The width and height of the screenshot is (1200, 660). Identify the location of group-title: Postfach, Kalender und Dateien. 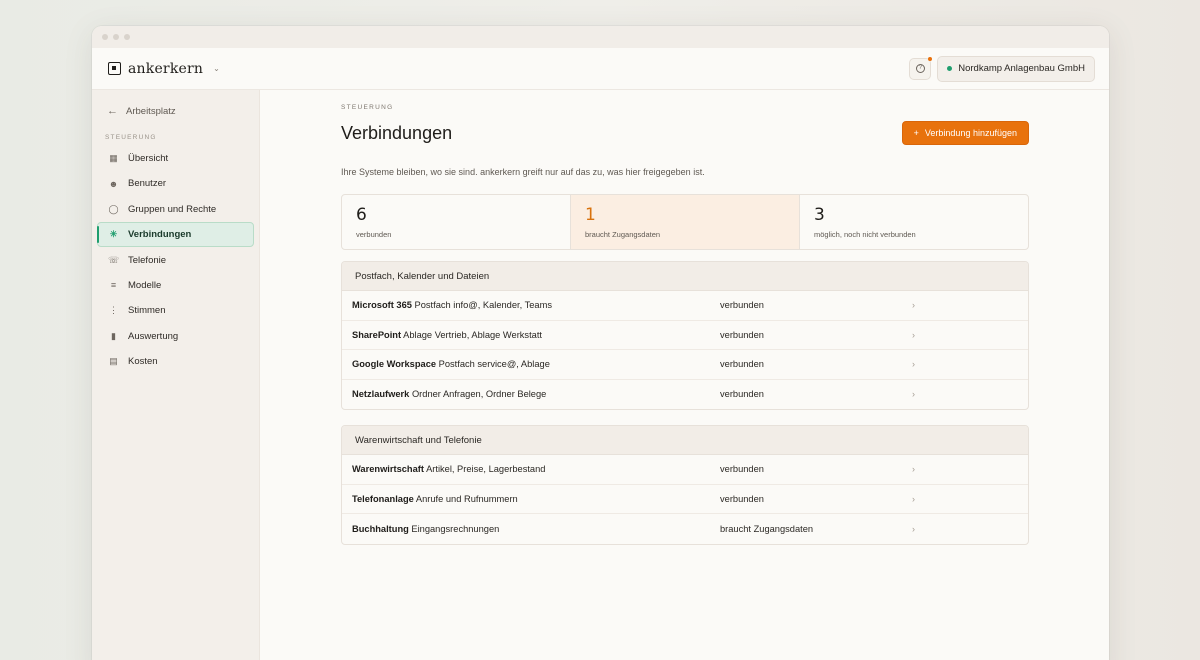
(685, 276).